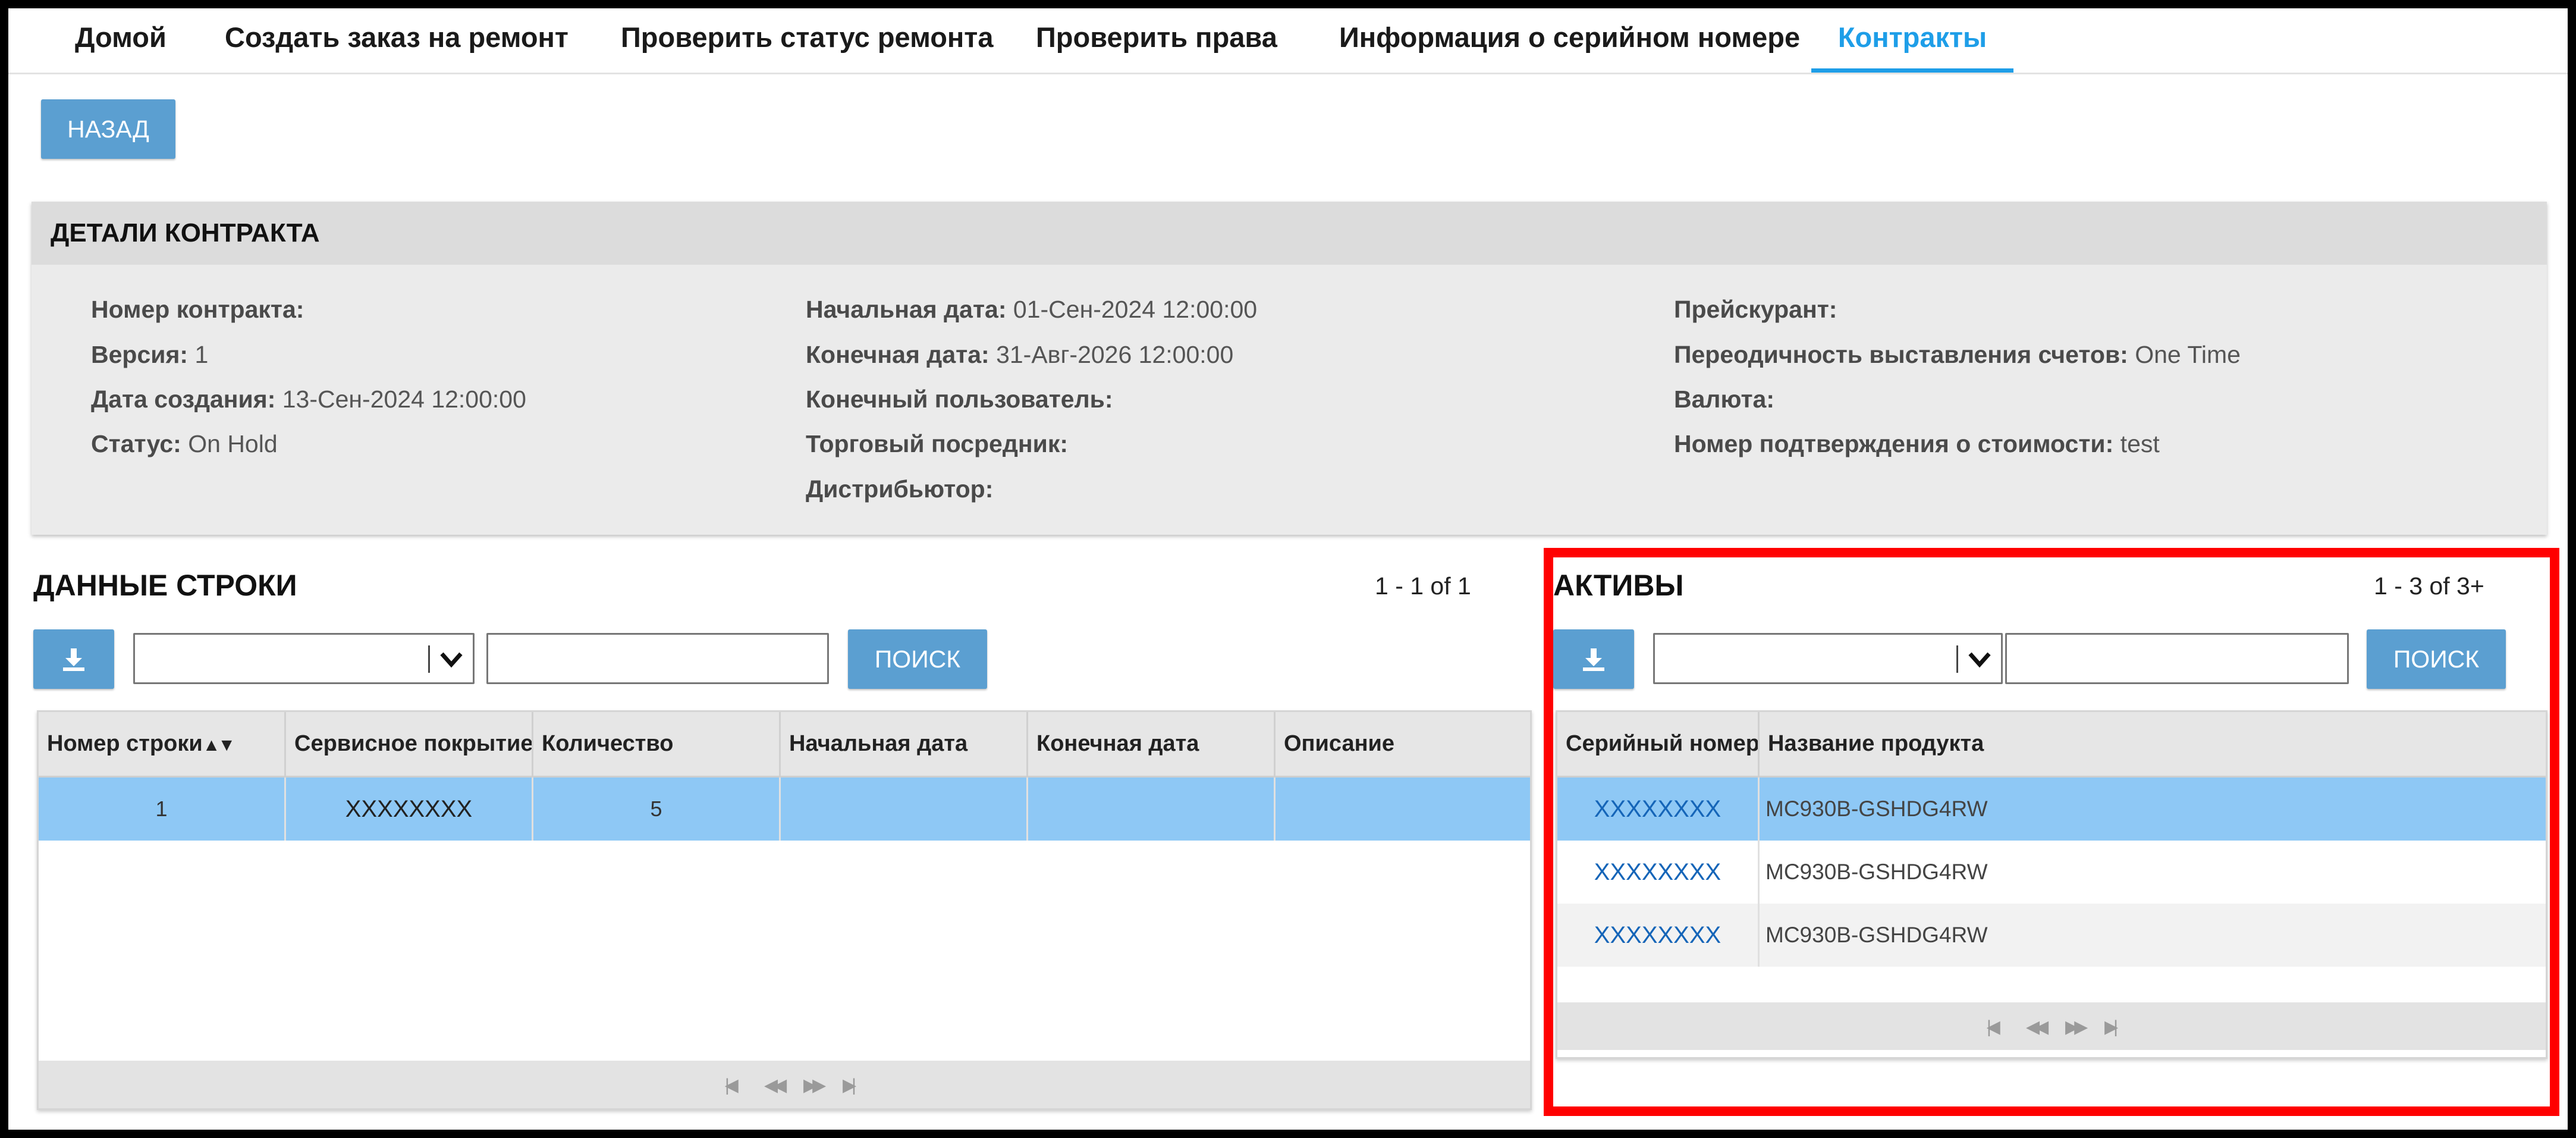  I want to click on field-price-confirmation: Номер подтверждения о стоимости: test, so click(1917, 443).